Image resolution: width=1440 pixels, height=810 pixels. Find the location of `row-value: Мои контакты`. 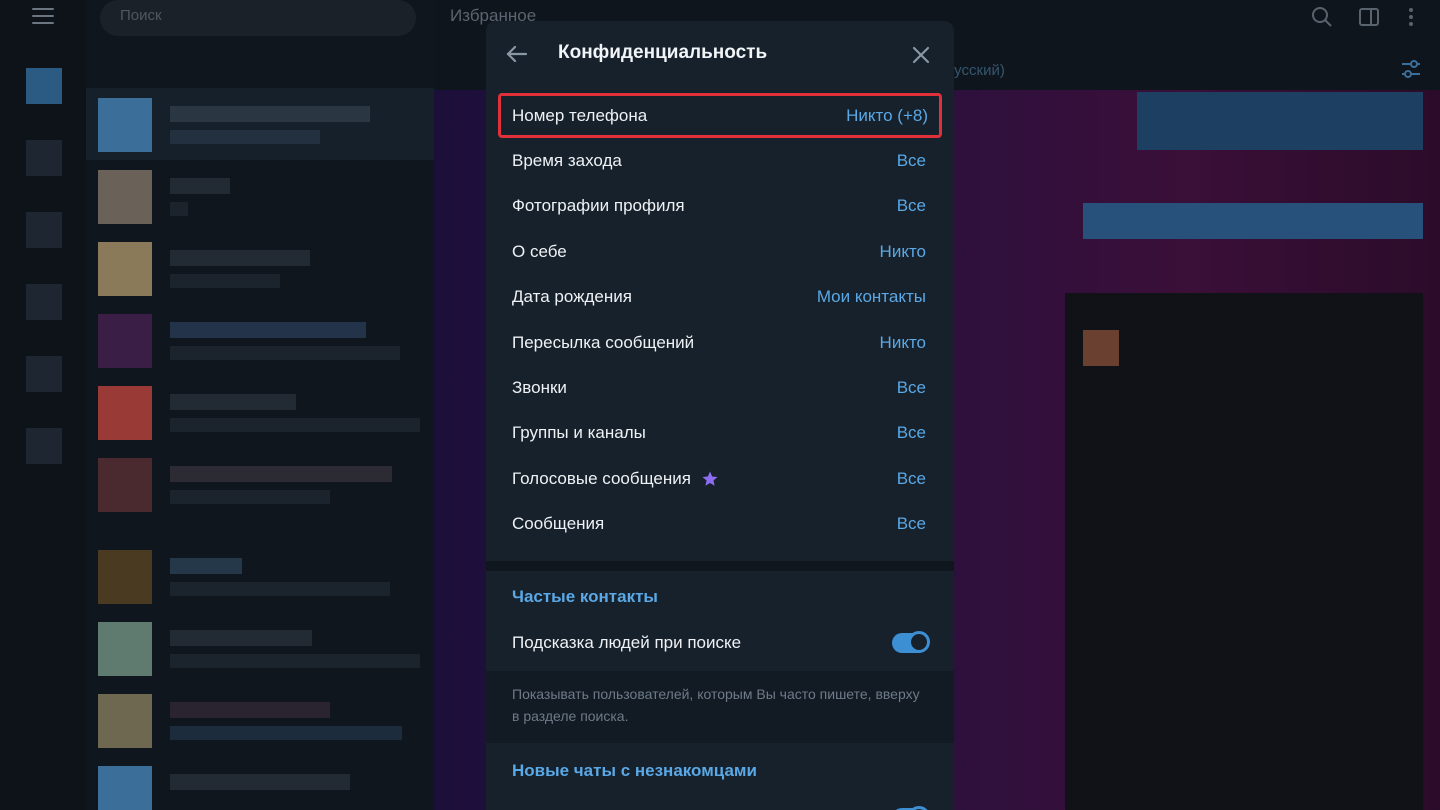

row-value: Мои контакты is located at coordinates (871, 297).